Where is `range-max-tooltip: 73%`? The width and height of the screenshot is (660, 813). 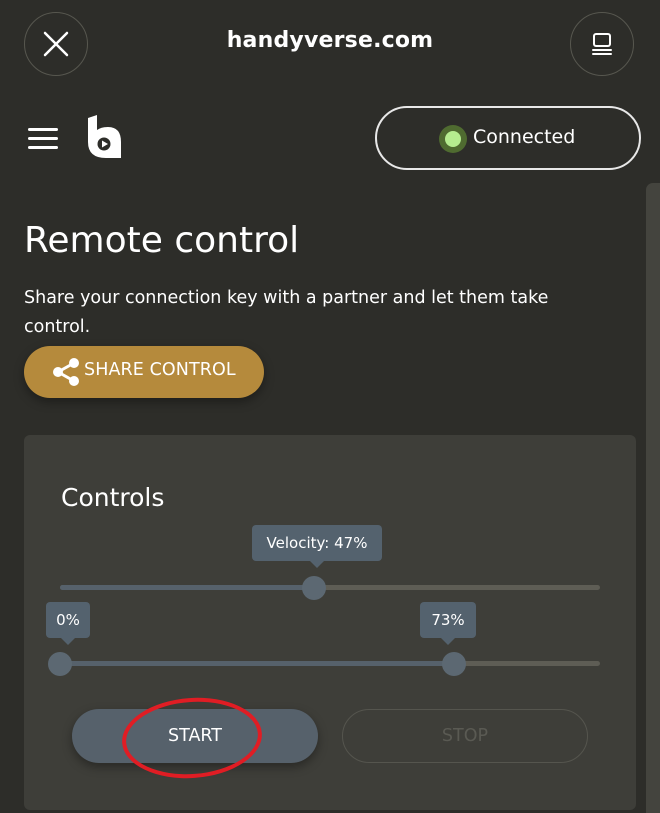 range-max-tooltip: 73% is located at coordinates (448, 623).